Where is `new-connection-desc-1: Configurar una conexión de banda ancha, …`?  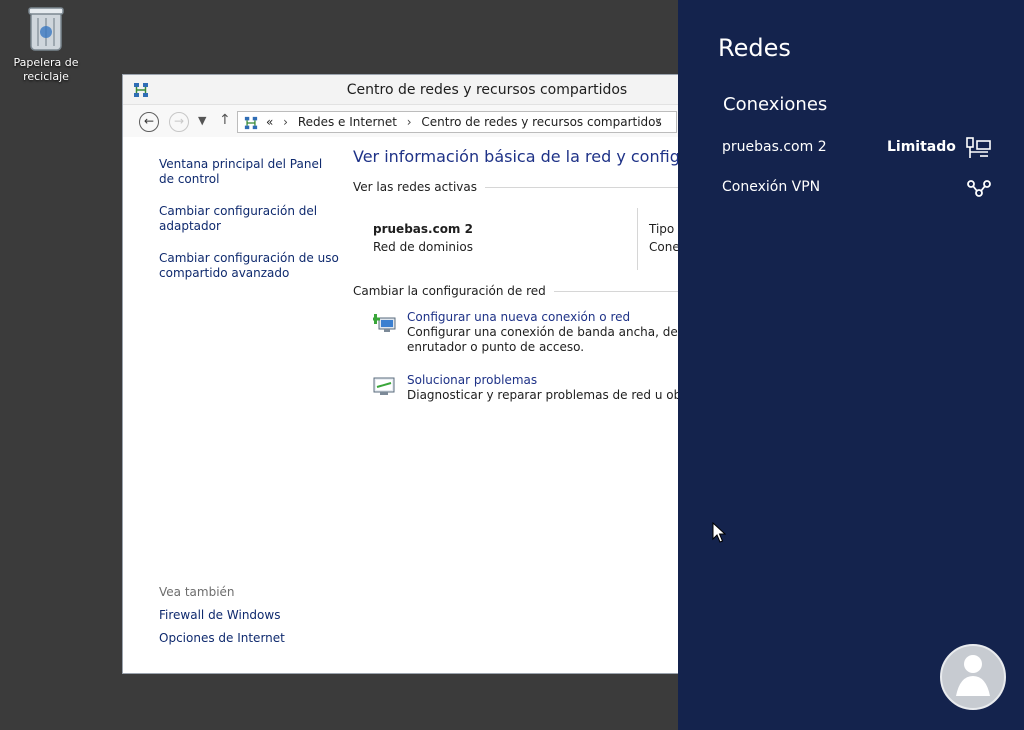
new-connection-desc-1: Configurar una conexión de banda ancha, … is located at coordinates (565, 332).